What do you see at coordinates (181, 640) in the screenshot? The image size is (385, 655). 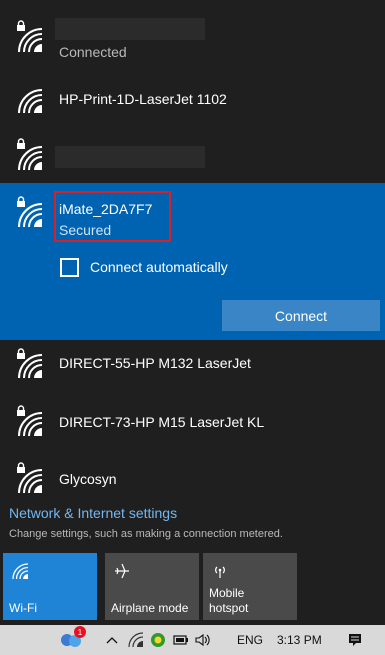 I see `battery-icon` at bounding box center [181, 640].